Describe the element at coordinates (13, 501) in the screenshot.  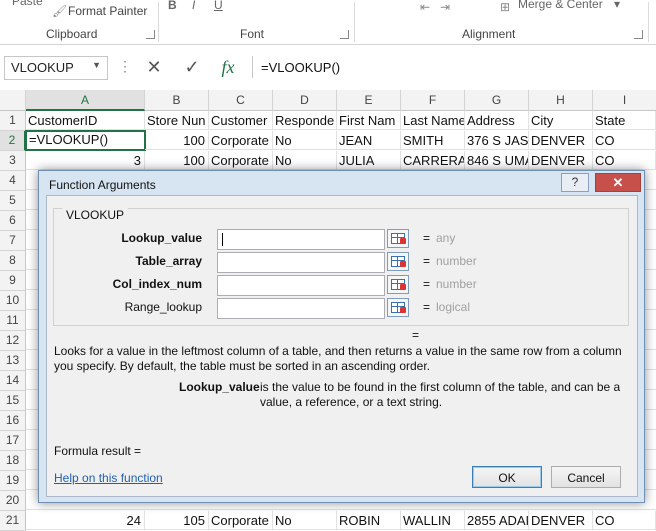
I see `row-header: 20` at that location.